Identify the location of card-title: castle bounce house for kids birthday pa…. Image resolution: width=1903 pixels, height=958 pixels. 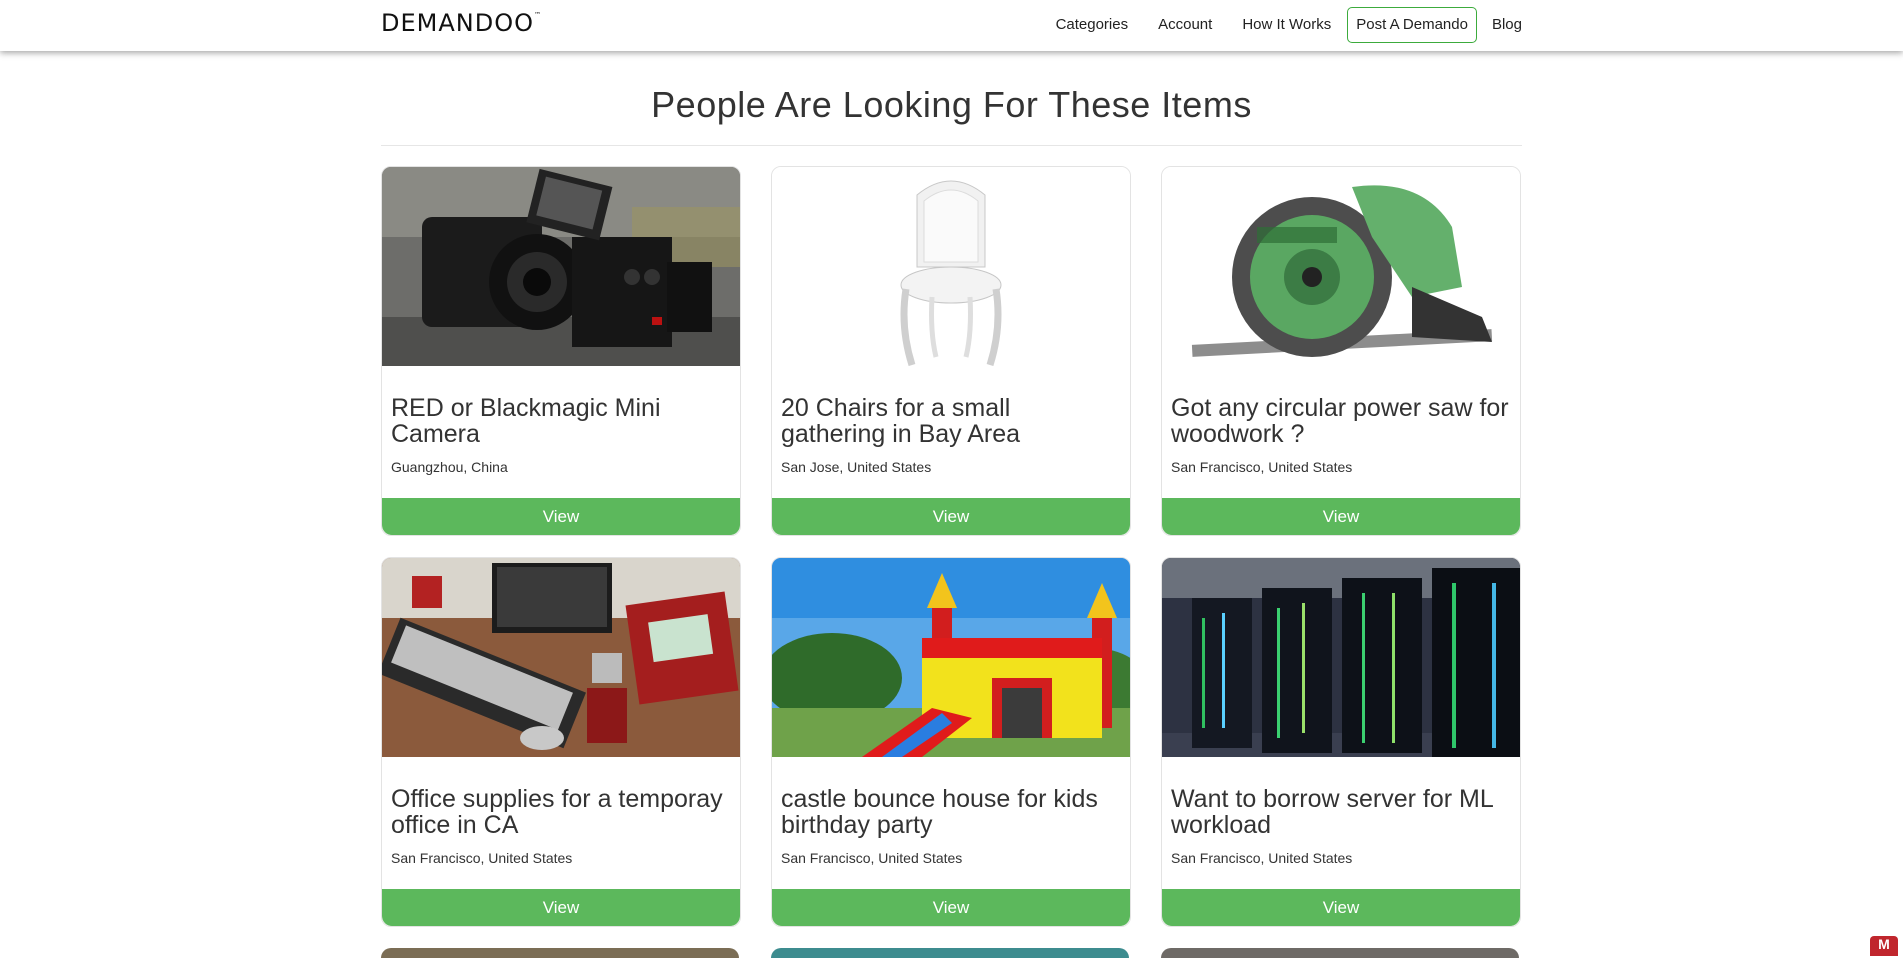
(951, 812).